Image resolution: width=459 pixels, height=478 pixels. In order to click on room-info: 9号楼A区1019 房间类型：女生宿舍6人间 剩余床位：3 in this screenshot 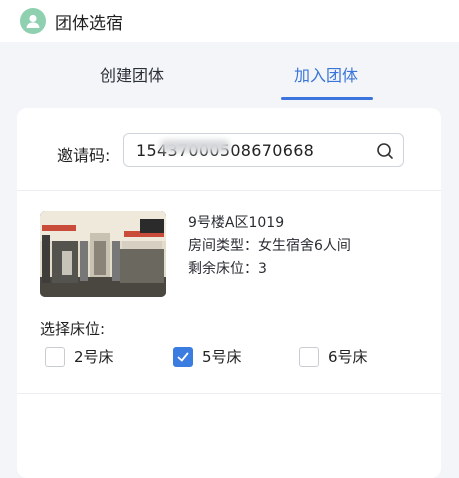, I will do `click(269, 246)`.